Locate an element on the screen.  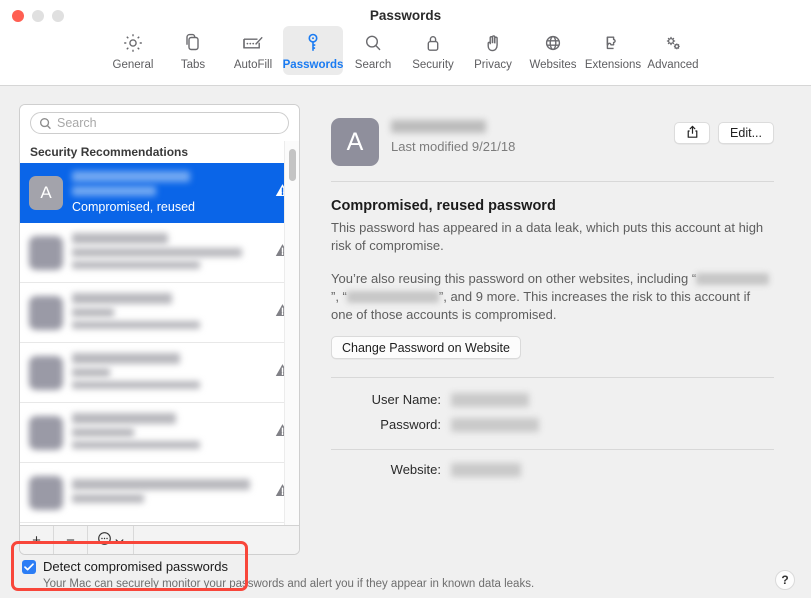
detect-compromised-checkbox is located at coordinates (29, 567).